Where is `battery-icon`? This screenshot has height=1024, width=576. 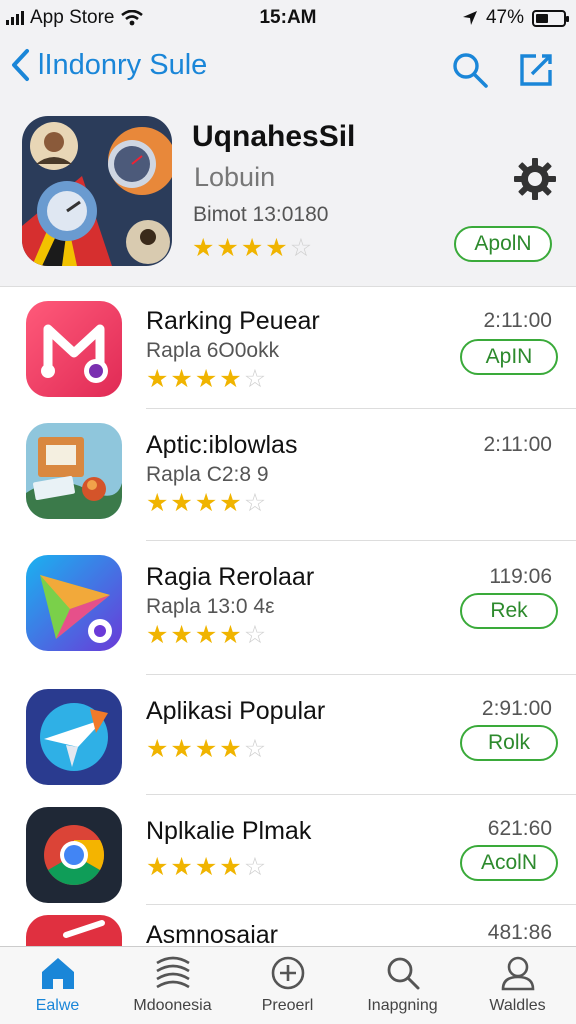 battery-icon is located at coordinates (550, 18).